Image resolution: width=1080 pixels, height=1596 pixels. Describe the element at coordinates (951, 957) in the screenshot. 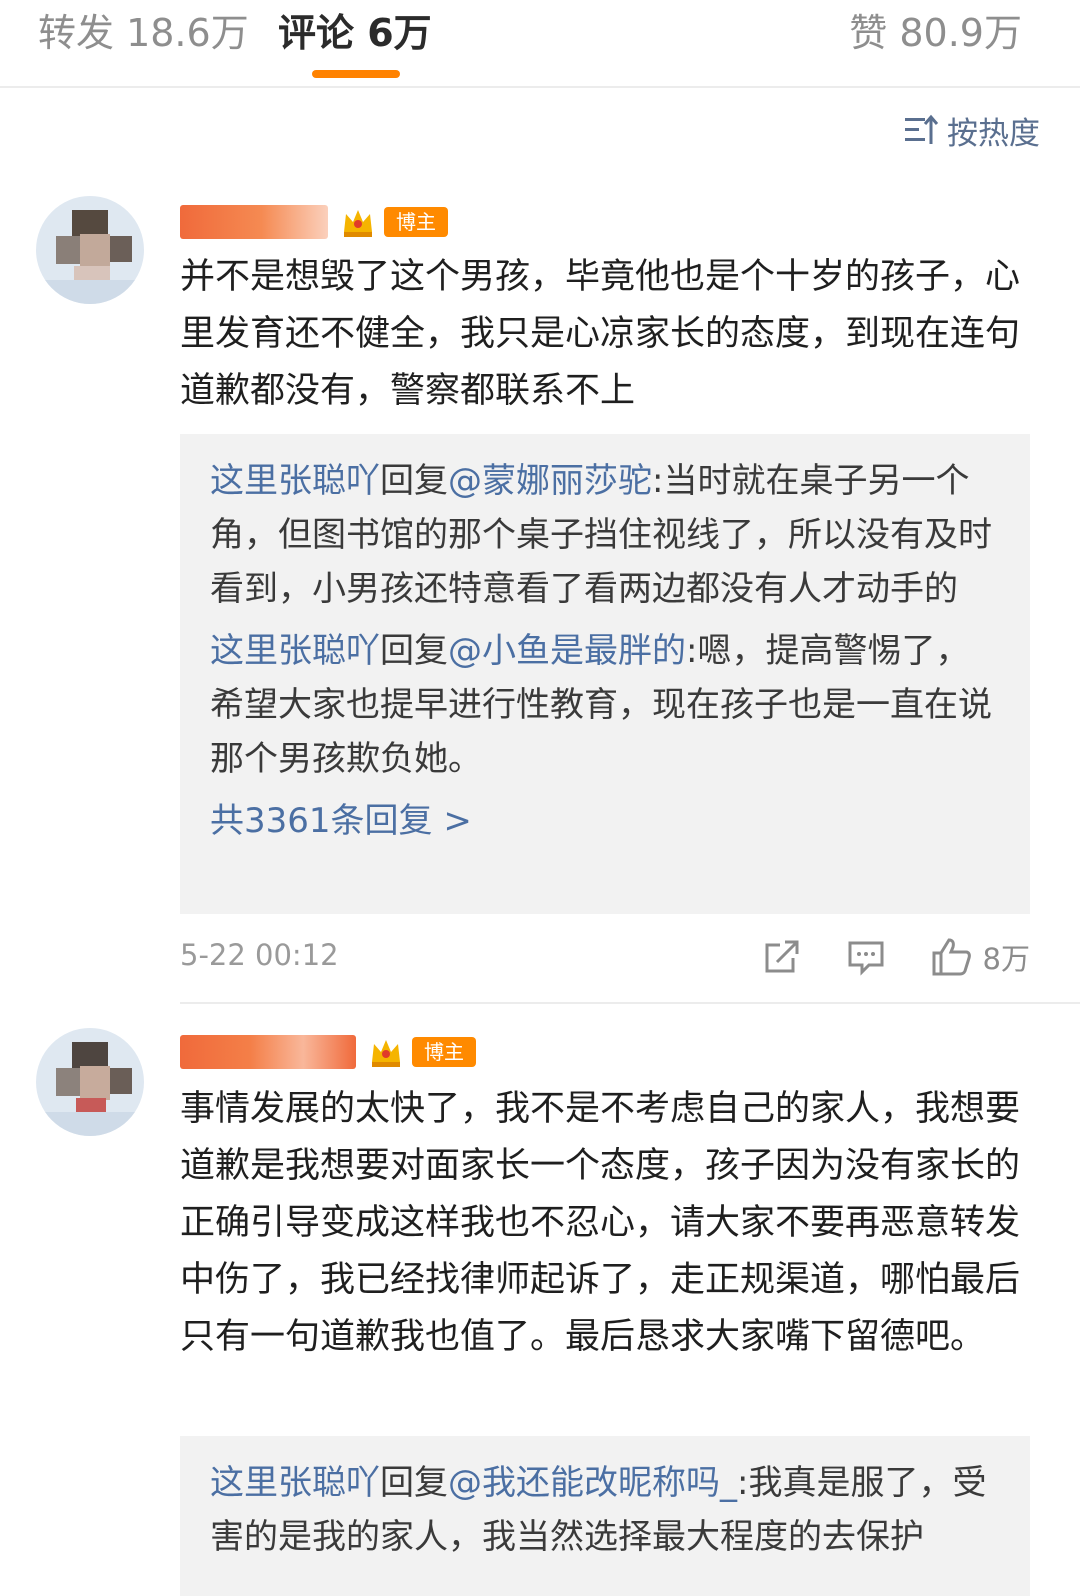

I see `thumbs-up-icon` at that location.